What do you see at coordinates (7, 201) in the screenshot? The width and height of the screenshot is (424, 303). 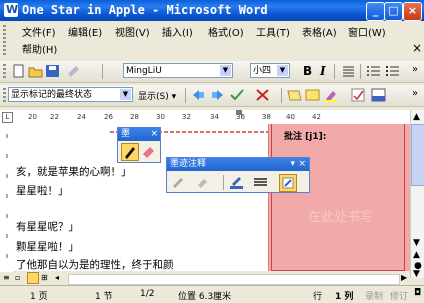 I see `vertical-ruler` at bounding box center [7, 201].